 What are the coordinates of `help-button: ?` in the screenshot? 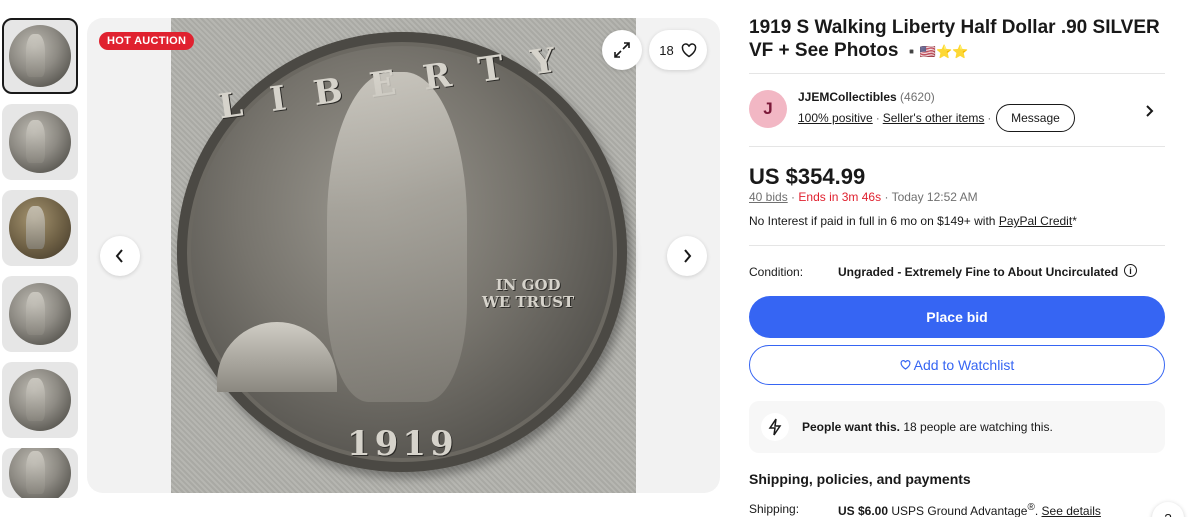 It's located at (1168, 509).